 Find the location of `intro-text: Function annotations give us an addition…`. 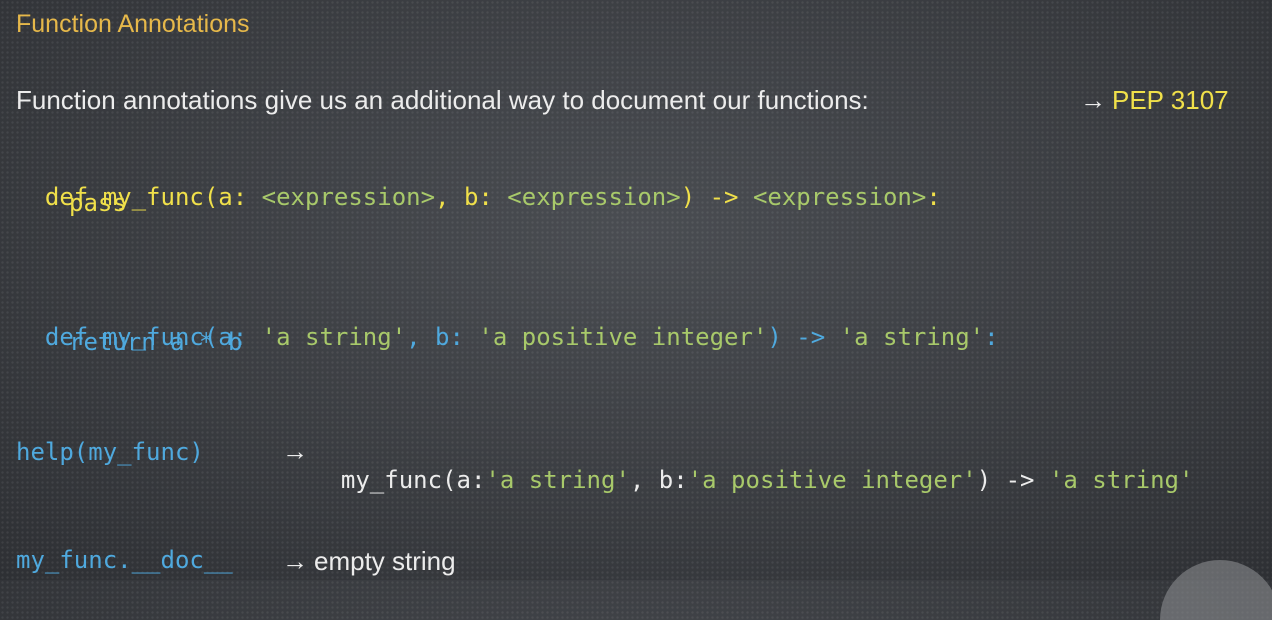

intro-text: Function annotations give us an addition… is located at coordinates (442, 100).